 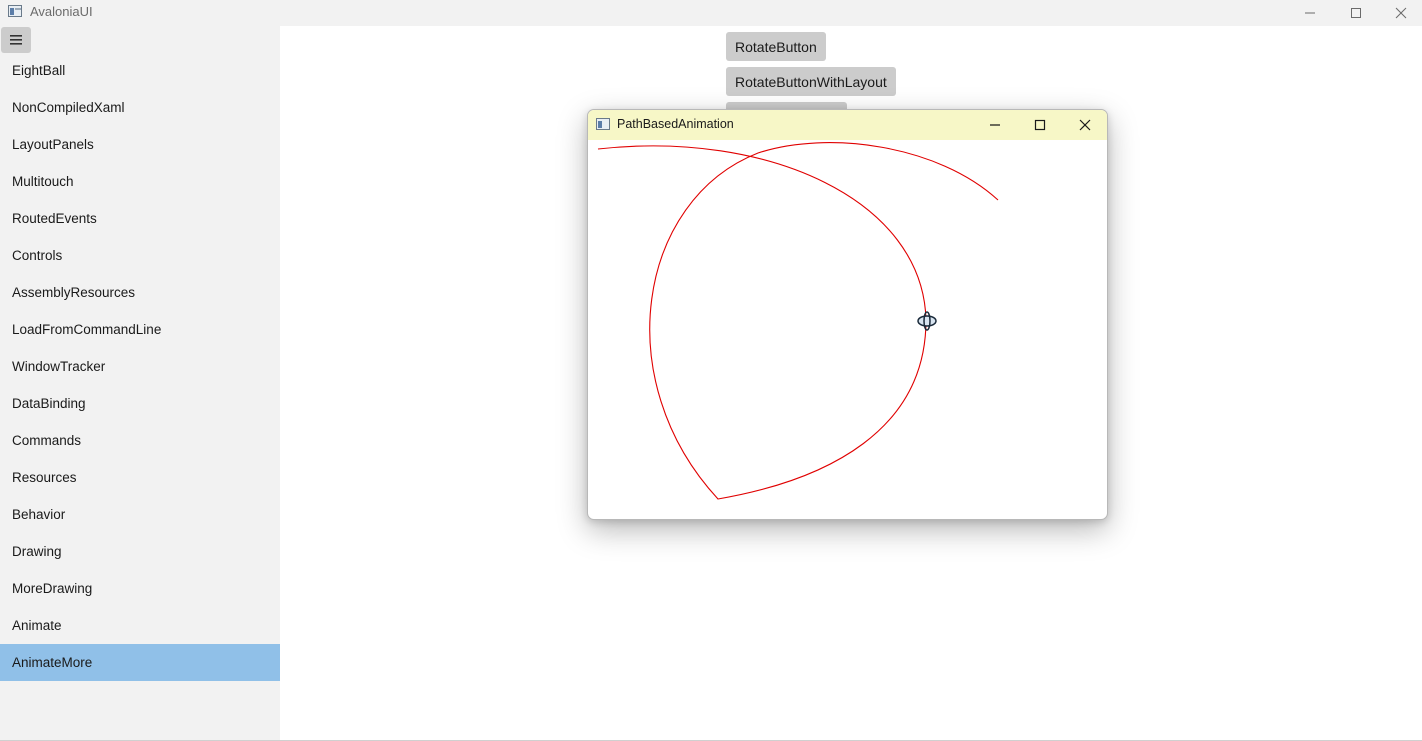 What do you see at coordinates (140, 403) in the screenshot?
I see `sidebar-item-databinding: DataBinding` at bounding box center [140, 403].